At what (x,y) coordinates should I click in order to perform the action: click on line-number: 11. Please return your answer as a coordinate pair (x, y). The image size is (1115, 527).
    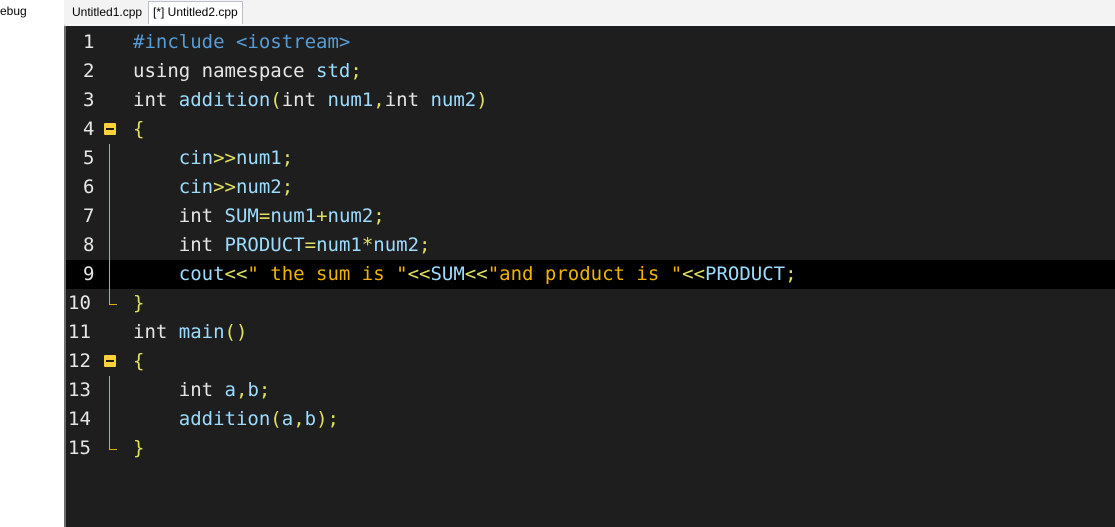
    Looking at the image, I should click on (79, 332).